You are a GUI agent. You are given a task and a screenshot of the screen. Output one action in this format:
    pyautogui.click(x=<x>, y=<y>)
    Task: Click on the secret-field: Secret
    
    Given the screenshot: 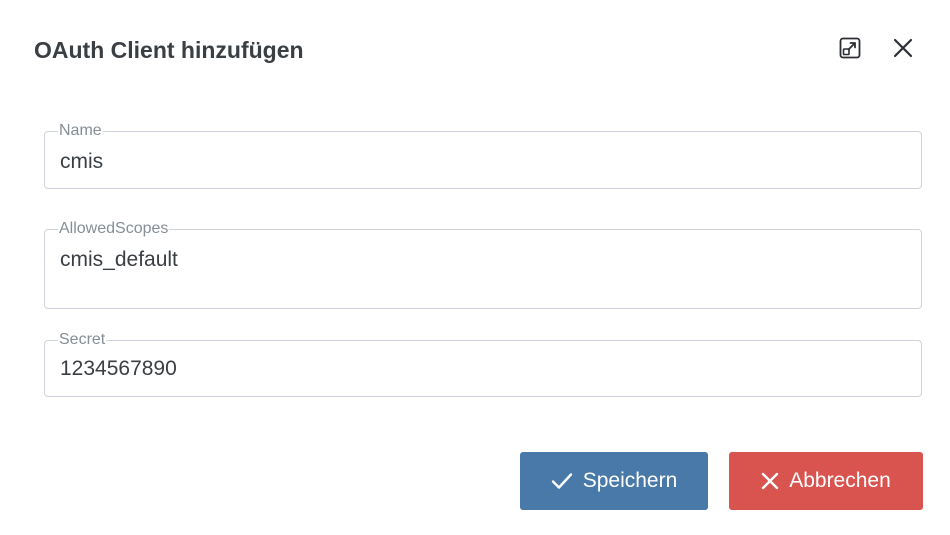 What is the action you would take?
    pyautogui.click(x=483, y=364)
    